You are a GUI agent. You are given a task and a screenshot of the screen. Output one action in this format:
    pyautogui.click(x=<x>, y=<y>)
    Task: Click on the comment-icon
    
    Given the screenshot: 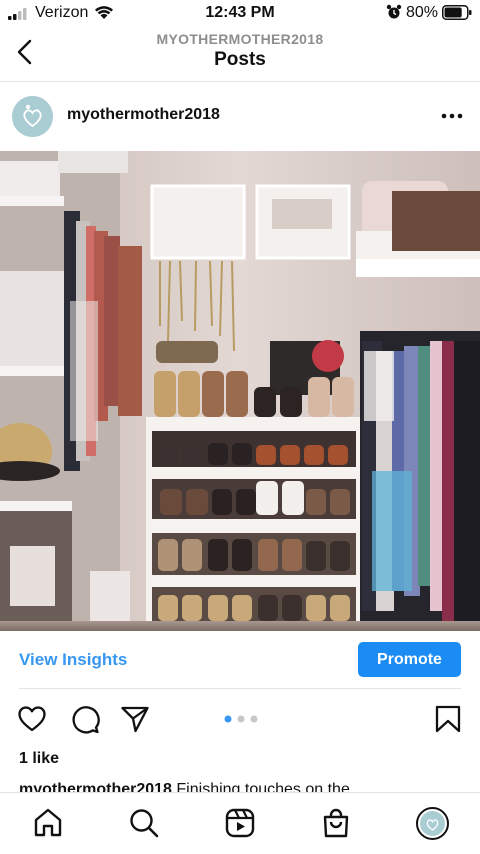 What is the action you would take?
    pyautogui.click(x=85, y=719)
    